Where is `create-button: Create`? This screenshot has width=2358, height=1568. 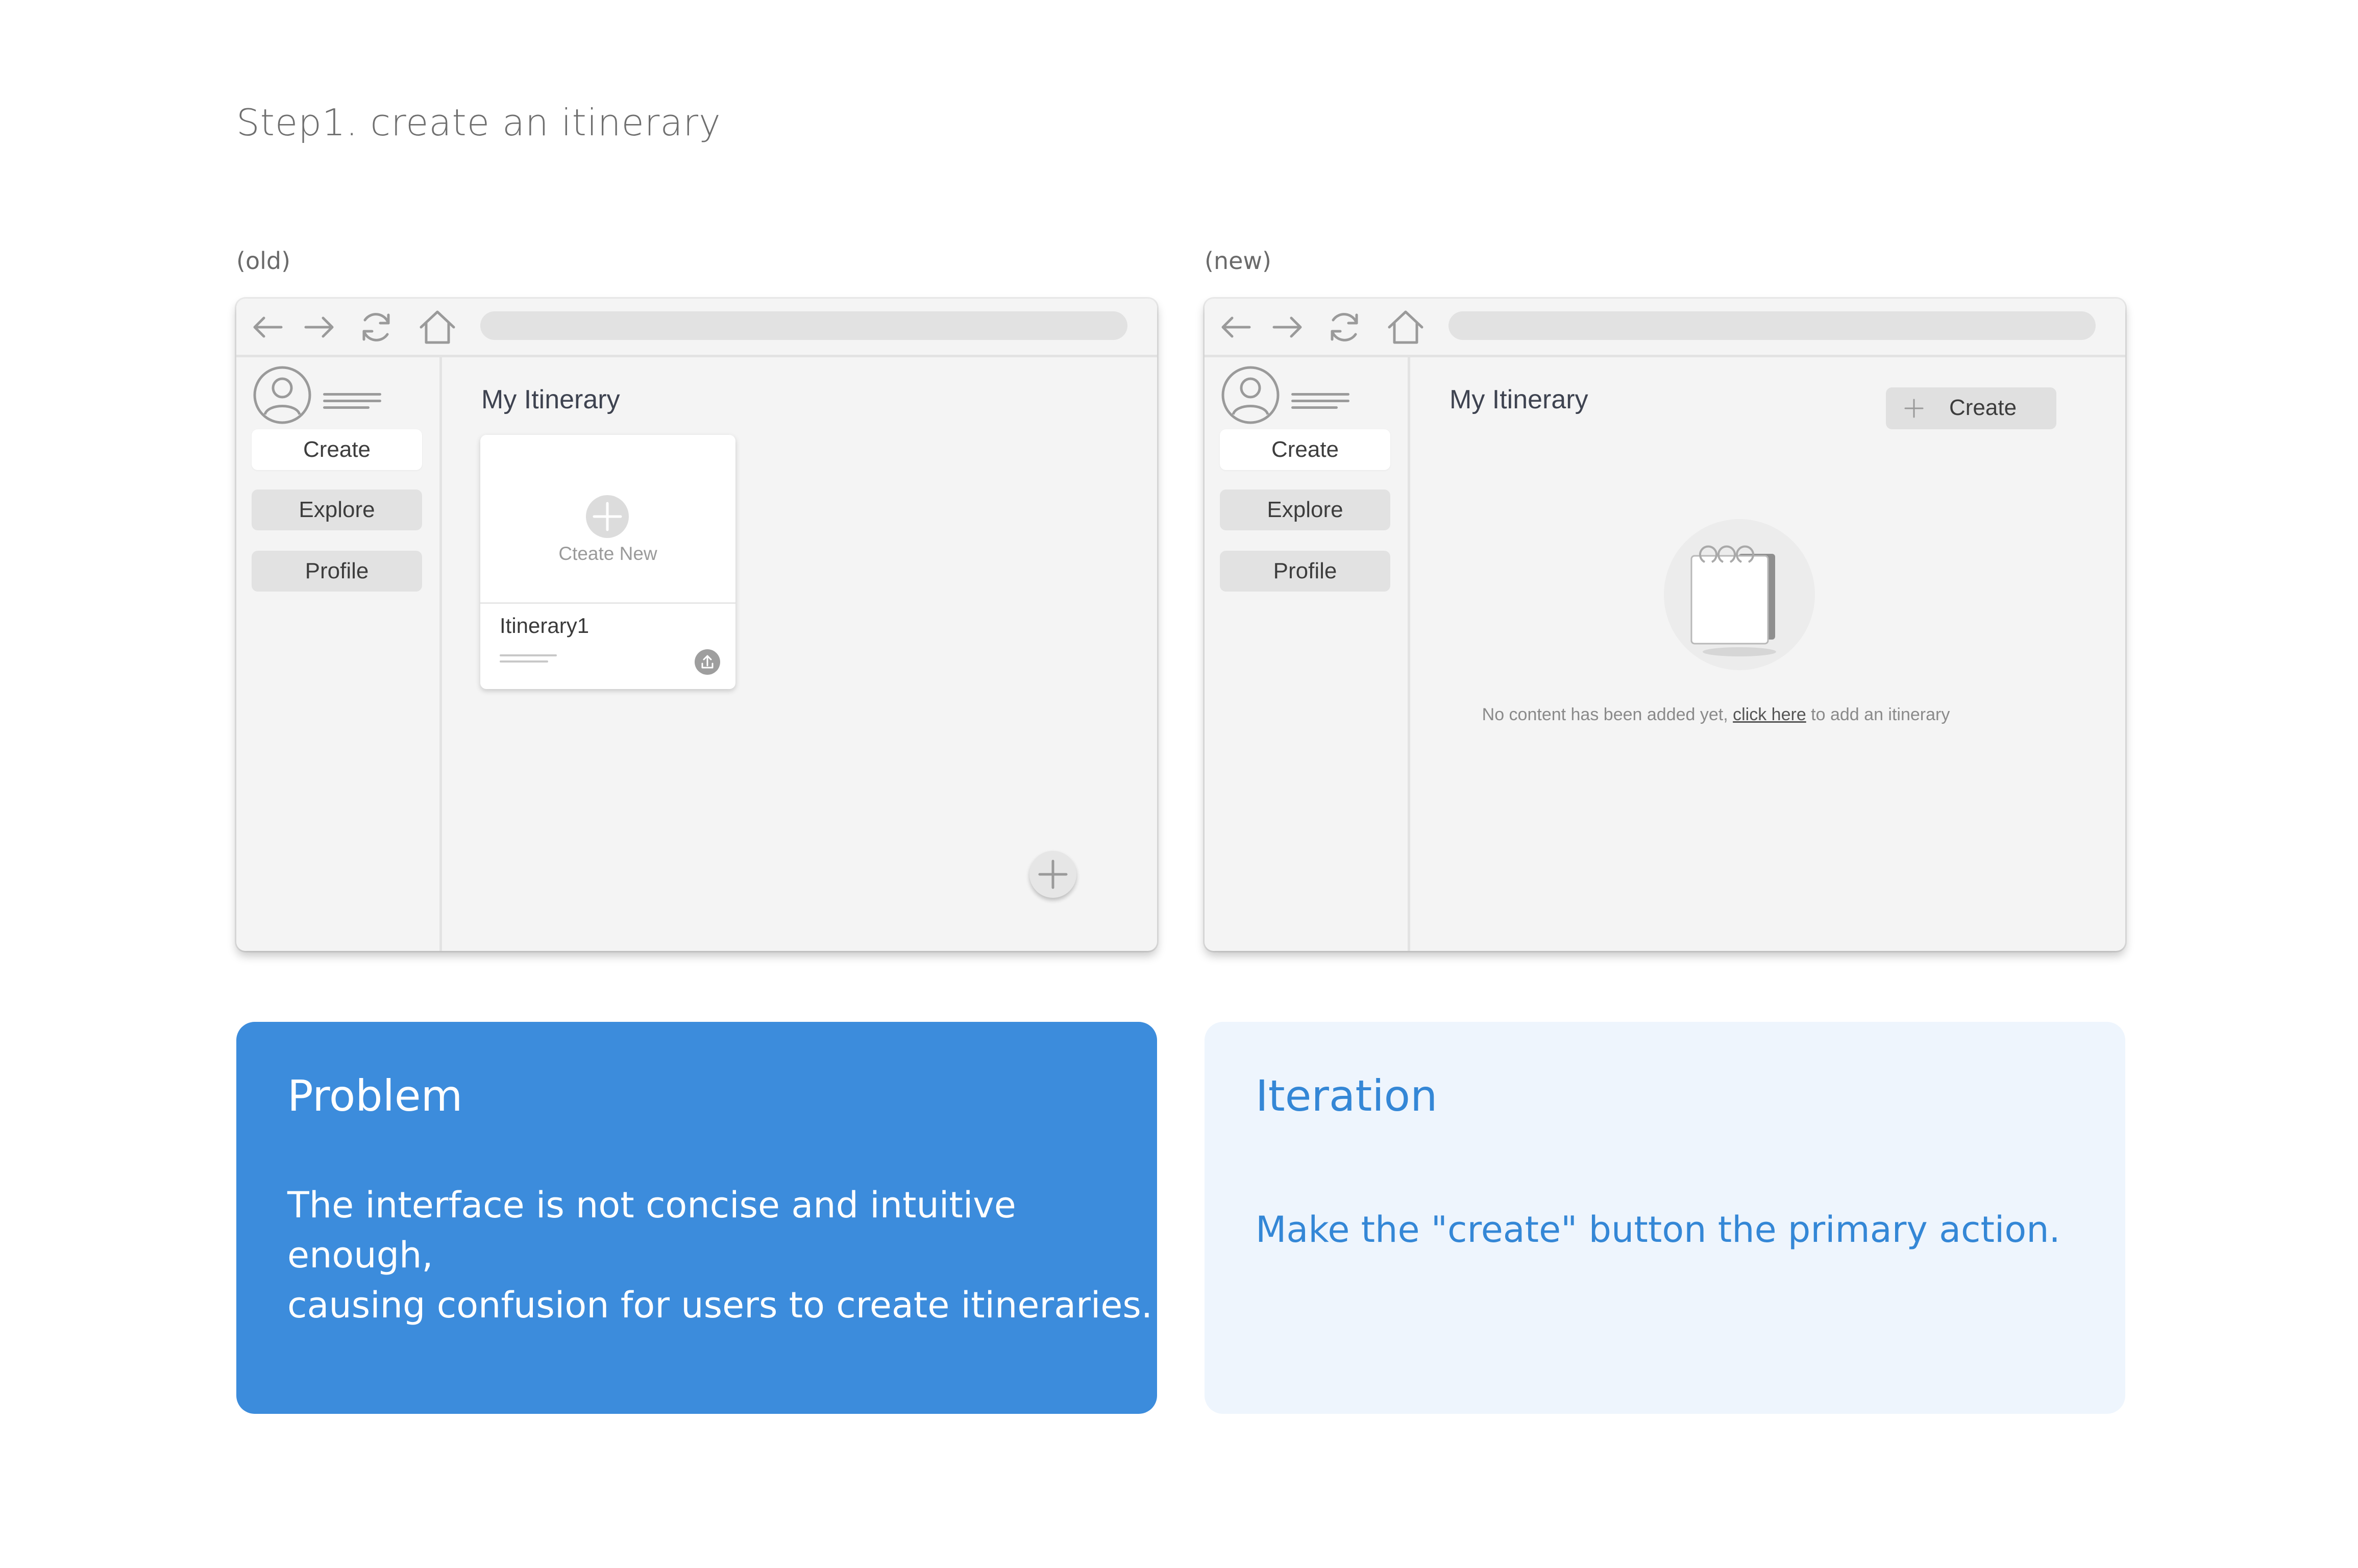
create-button: Create is located at coordinates (1971, 408).